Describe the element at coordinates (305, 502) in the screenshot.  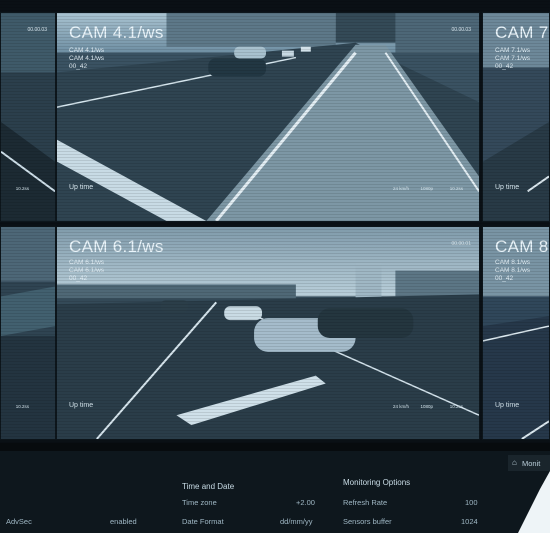
I see `time-zone-value: +2.00` at that location.